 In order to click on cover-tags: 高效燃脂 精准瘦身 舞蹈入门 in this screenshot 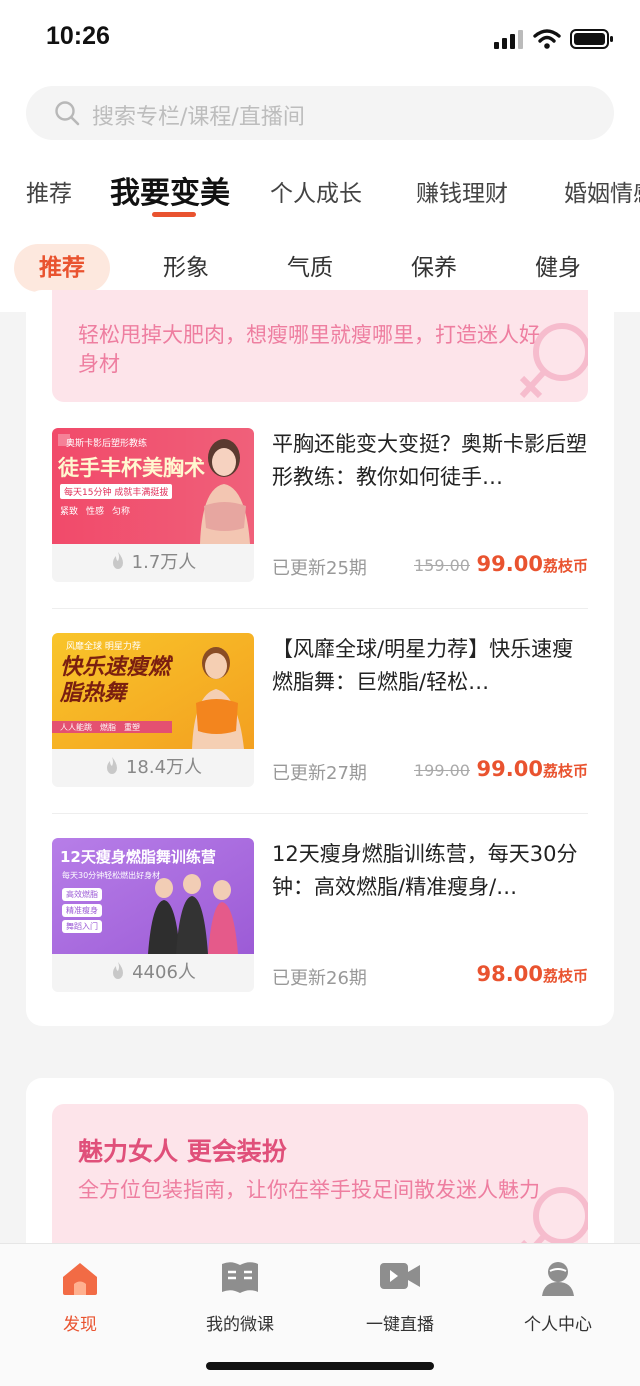, I will do `click(82, 910)`.